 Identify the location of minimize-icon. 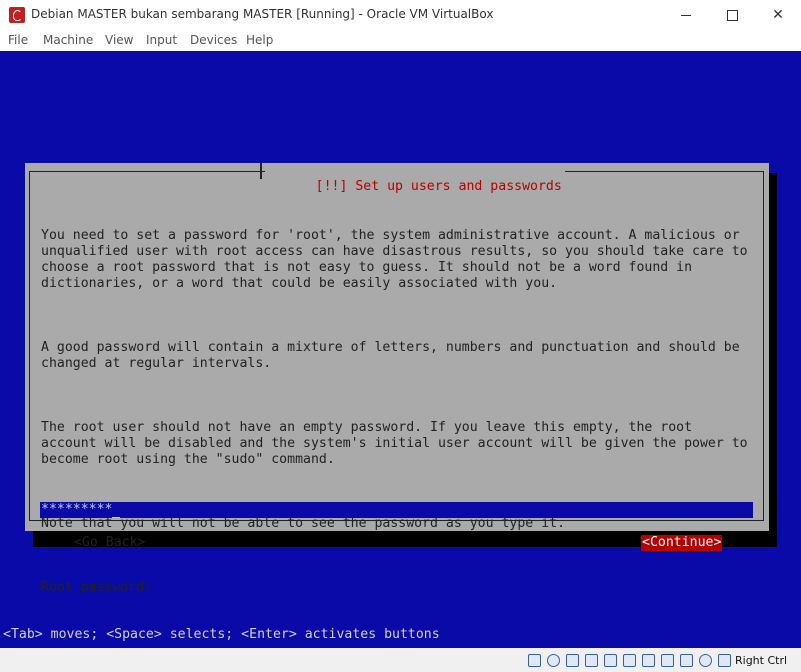
(686, 15).